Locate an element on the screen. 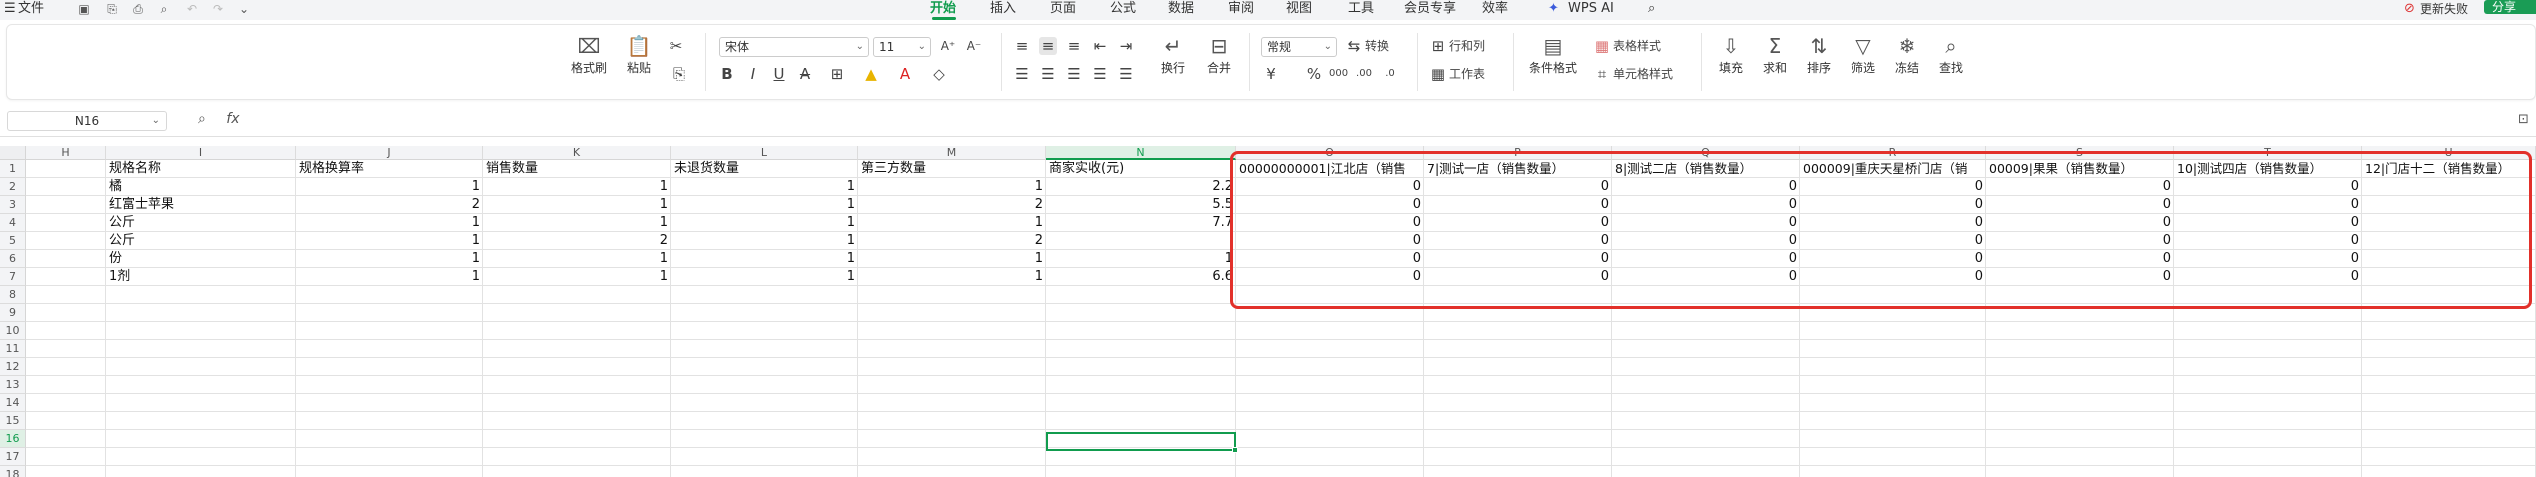 The image size is (2536, 477). merge-button: ⊟ 合并 is located at coordinates (1219, 54).